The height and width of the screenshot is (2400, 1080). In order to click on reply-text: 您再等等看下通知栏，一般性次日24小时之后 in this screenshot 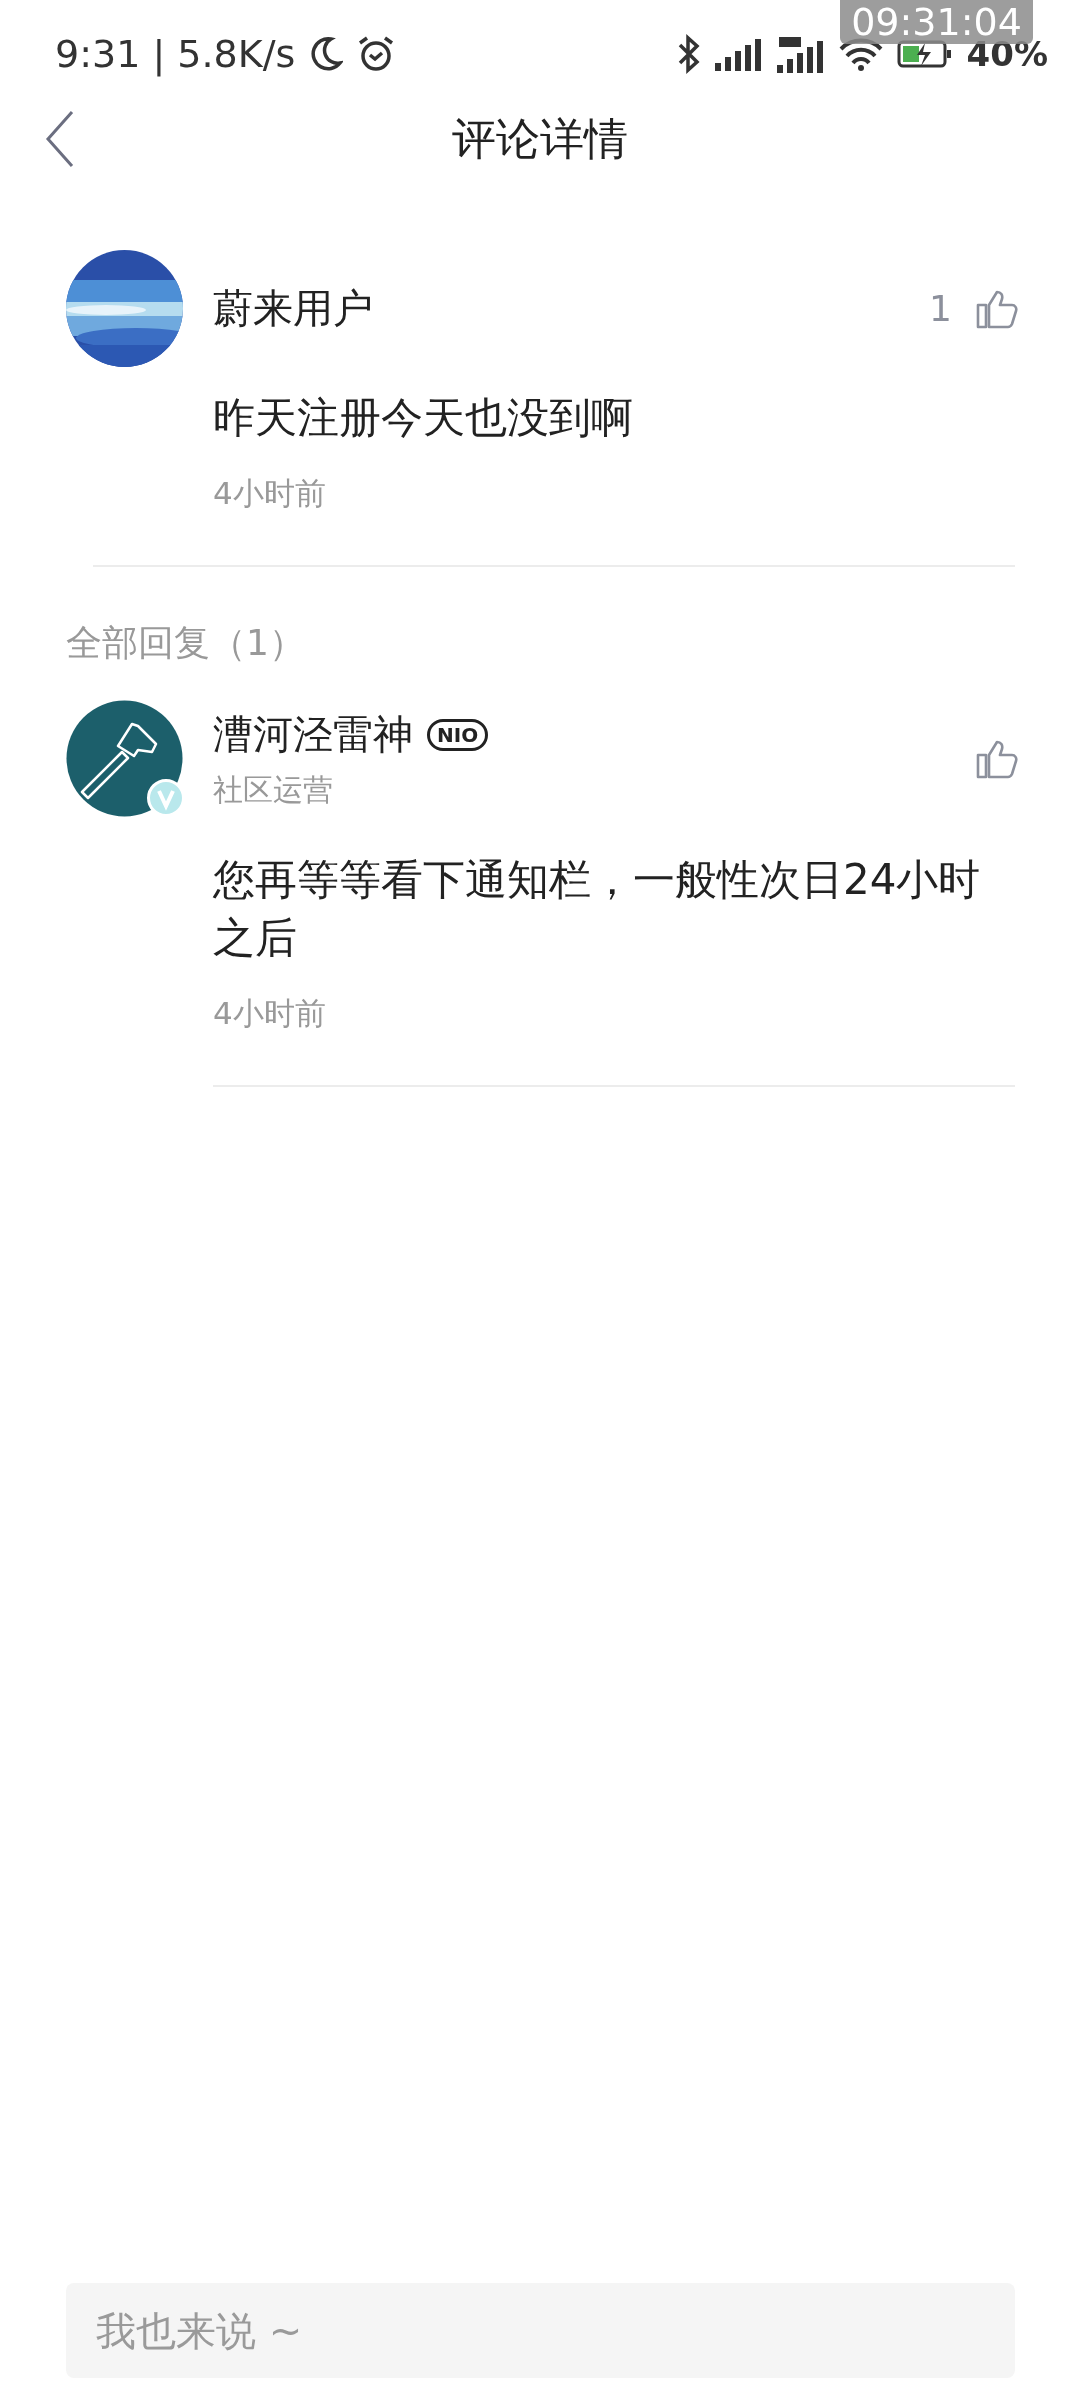, I will do `click(597, 909)`.